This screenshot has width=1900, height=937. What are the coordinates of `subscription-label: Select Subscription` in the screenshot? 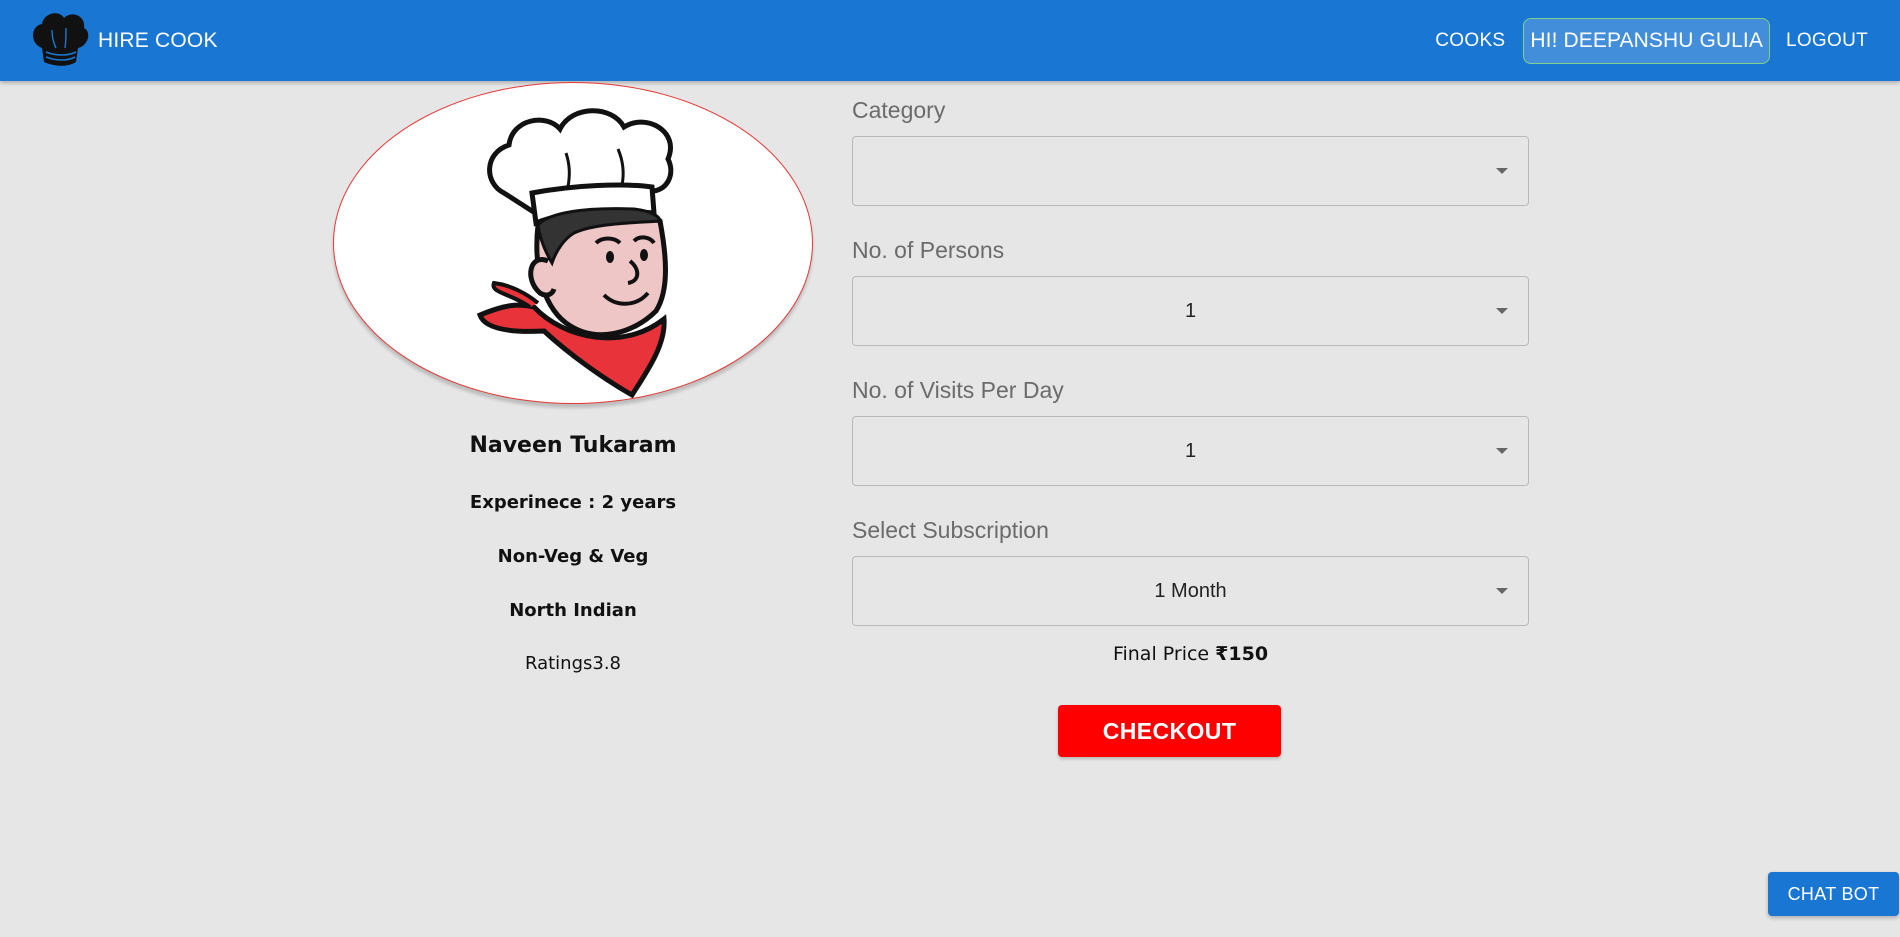 It's located at (950, 530).